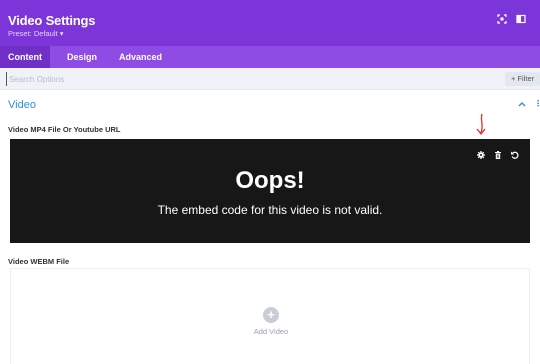  What do you see at coordinates (537, 103) in the screenshot?
I see `more-options-icon: ⋮` at bounding box center [537, 103].